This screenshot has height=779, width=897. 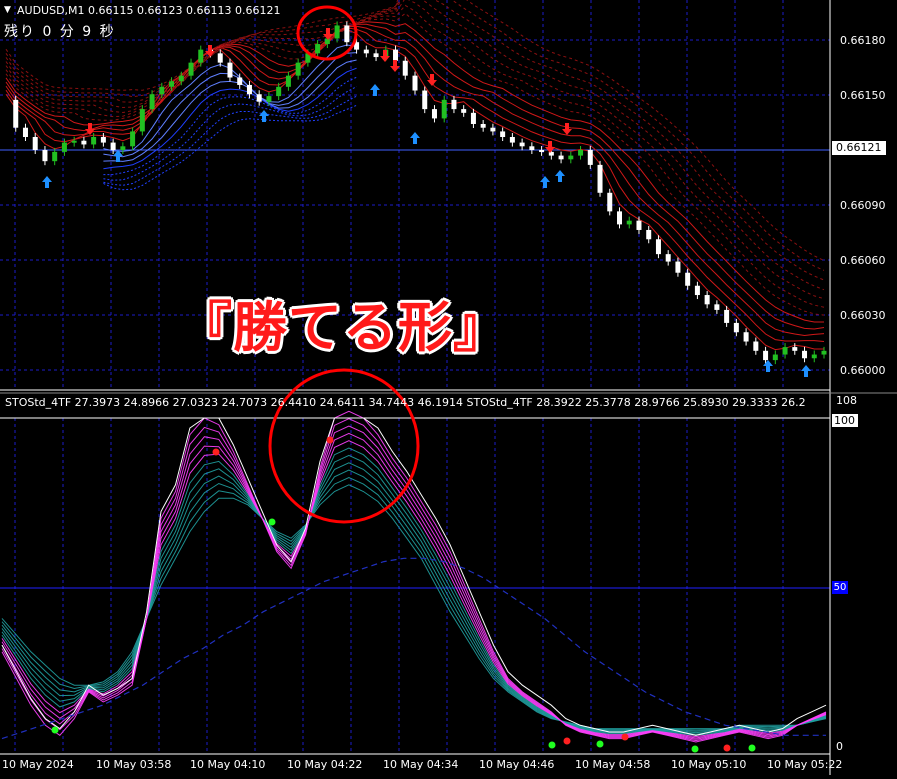 I want to click on time-tick: 10 May 04:34, so click(x=421, y=764).